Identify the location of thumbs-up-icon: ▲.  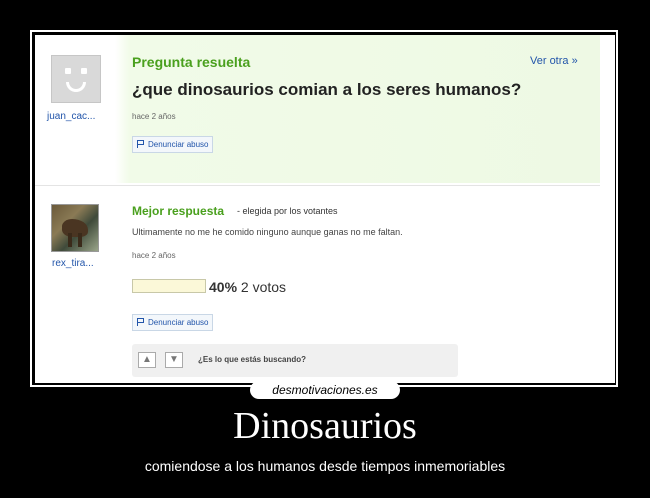
(147, 360).